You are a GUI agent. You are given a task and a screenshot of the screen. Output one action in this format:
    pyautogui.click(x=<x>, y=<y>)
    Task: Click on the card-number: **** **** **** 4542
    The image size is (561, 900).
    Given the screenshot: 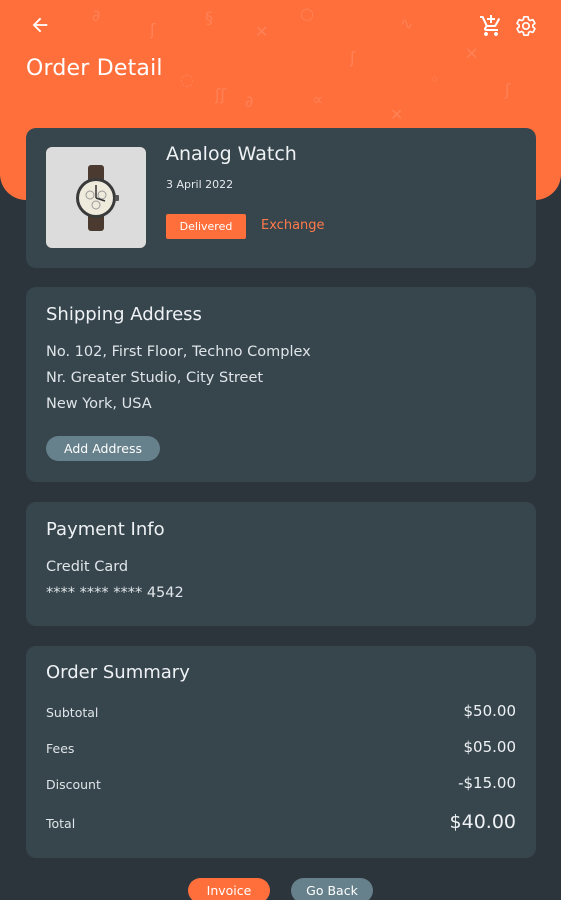 What is the action you would take?
    pyautogui.click(x=115, y=593)
    